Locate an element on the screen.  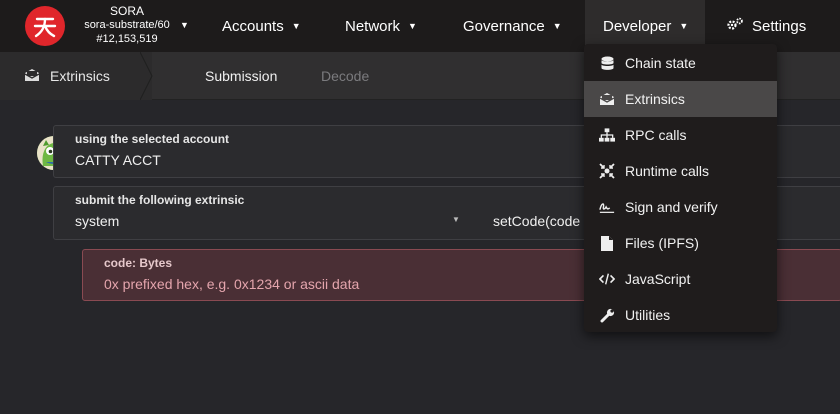
menu-item-runtime-calls: Runtime calls is located at coordinates (680, 171).